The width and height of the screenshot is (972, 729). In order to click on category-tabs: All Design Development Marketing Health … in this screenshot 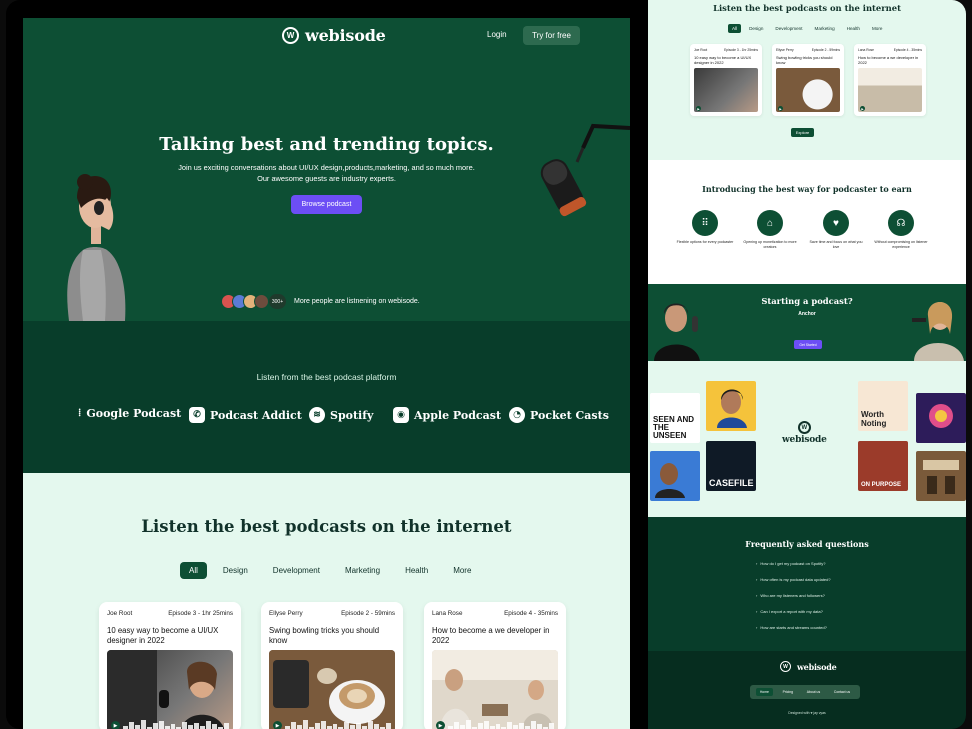, I will do `click(330, 570)`.